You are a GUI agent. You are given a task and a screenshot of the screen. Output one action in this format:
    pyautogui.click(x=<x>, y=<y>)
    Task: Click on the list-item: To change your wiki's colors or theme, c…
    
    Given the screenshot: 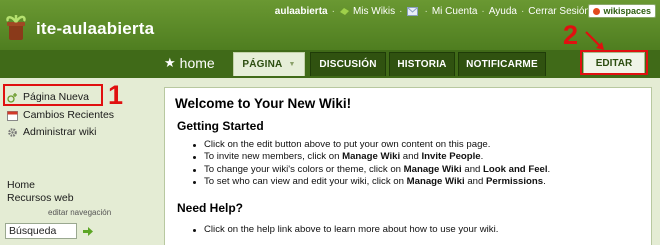 What is the action you would take?
    pyautogui.click(x=371, y=170)
    